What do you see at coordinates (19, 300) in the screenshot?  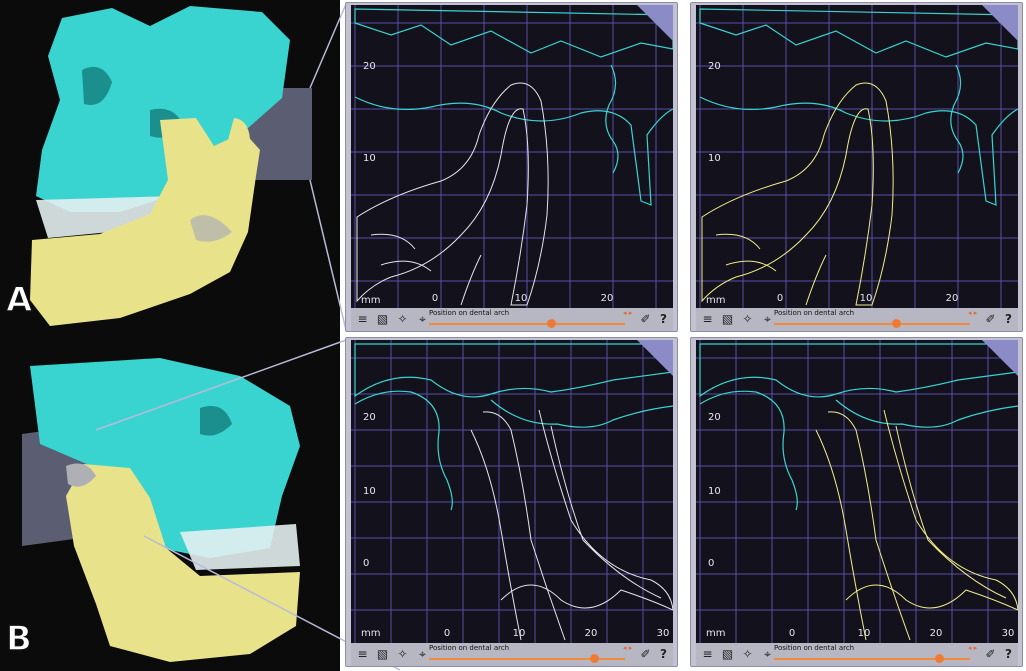 I see `figure-label-a: A` at bounding box center [19, 300].